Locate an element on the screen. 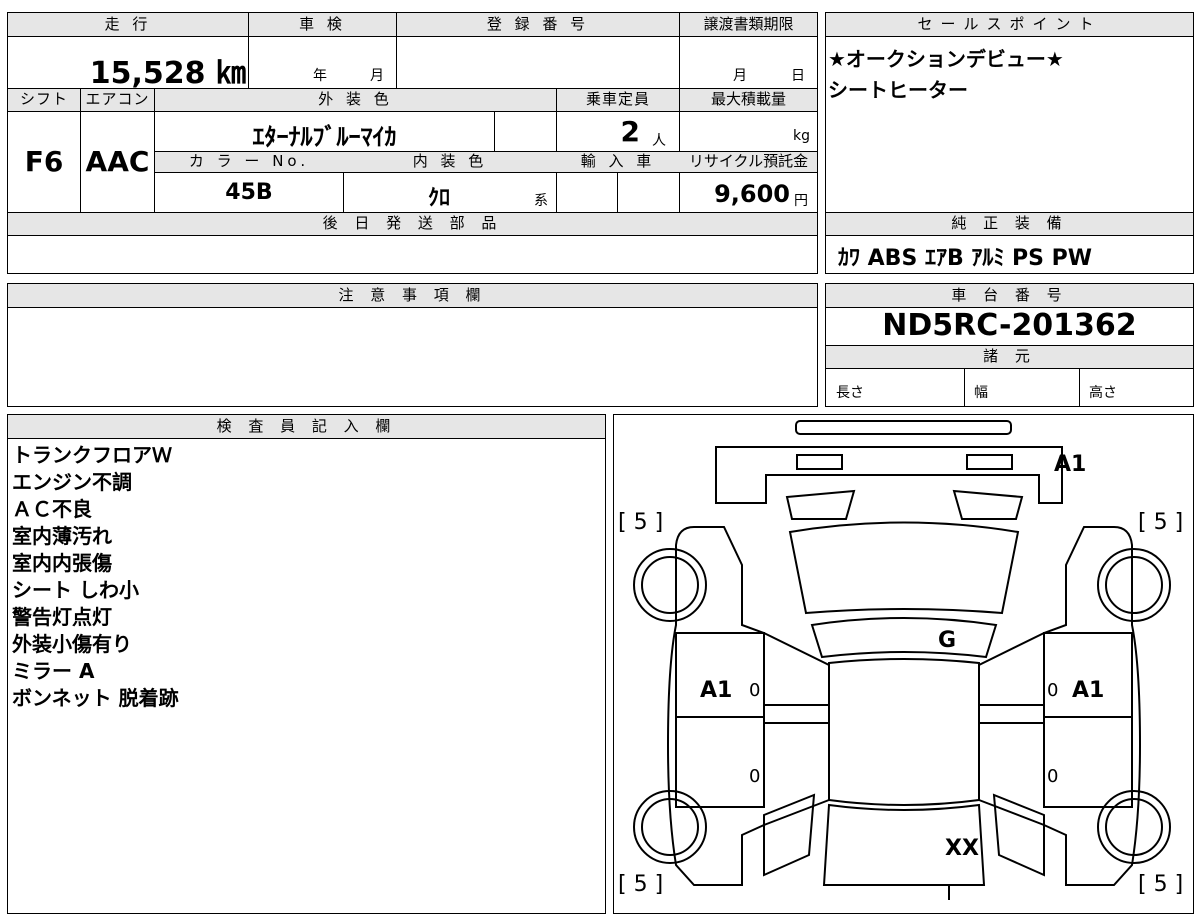  inspection-month-unit: 月 is located at coordinates (377, 76).